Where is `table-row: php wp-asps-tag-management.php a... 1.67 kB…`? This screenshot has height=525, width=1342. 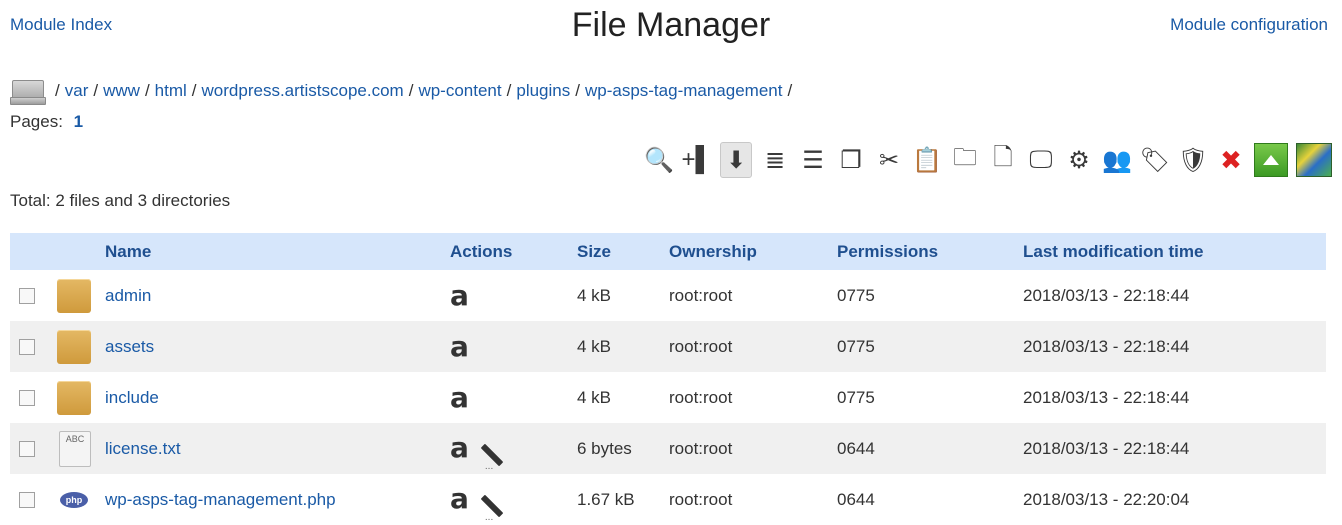
table-row: php wp-asps-tag-management.php a... 1.67 kB… is located at coordinates (668, 499).